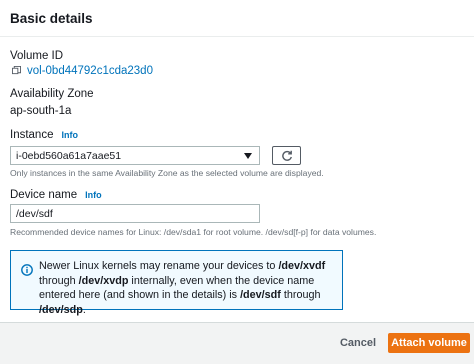 Image resolution: width=474 pixels, height=364 pixels. What do you see at coordinates (69, 135) in the screenshot?
I see `instance-info-link: Info` at bounding box center [69, 135].